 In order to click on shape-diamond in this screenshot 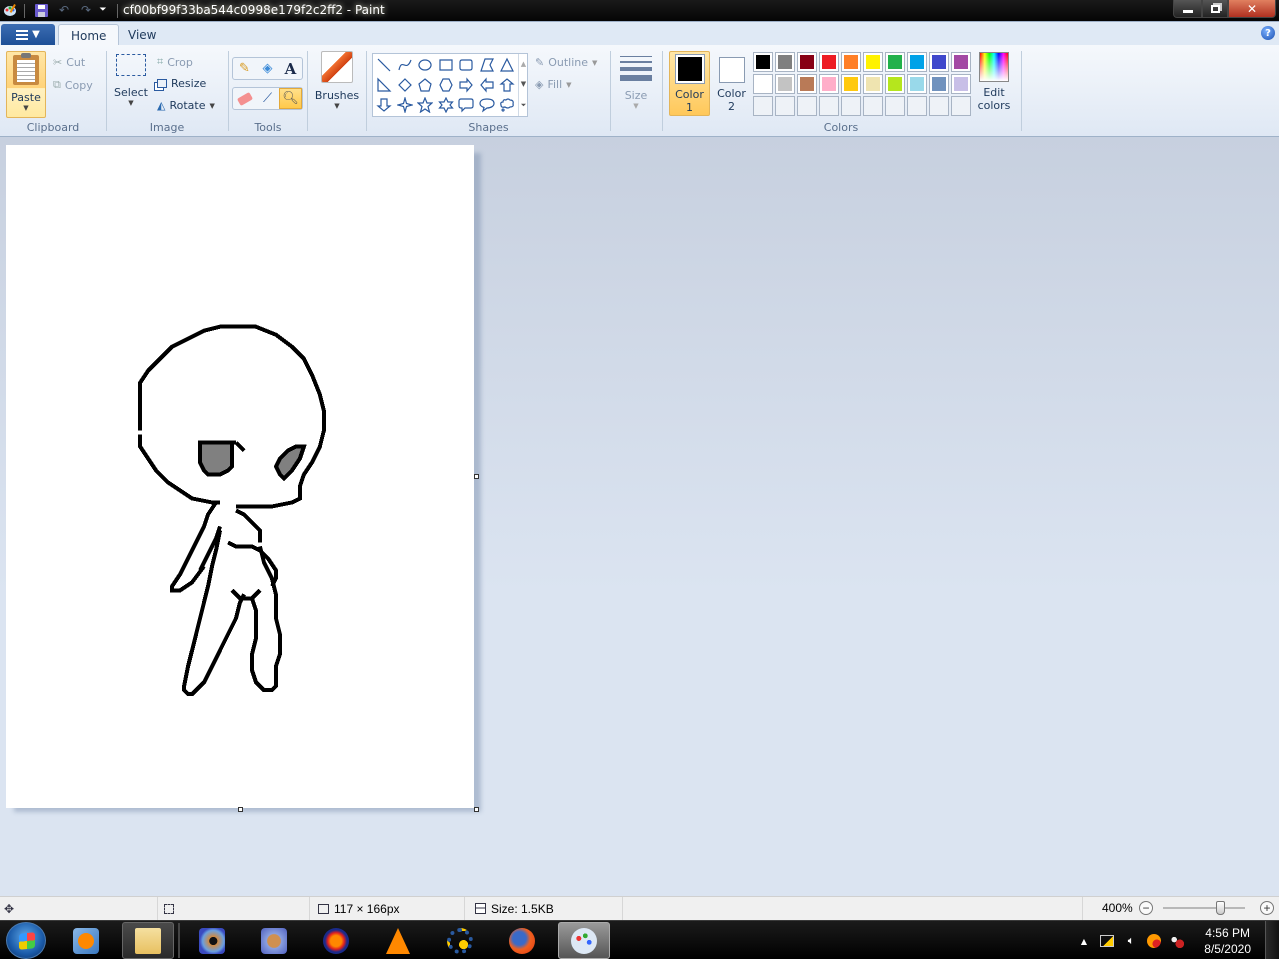, I will do `click(405, 85)`.